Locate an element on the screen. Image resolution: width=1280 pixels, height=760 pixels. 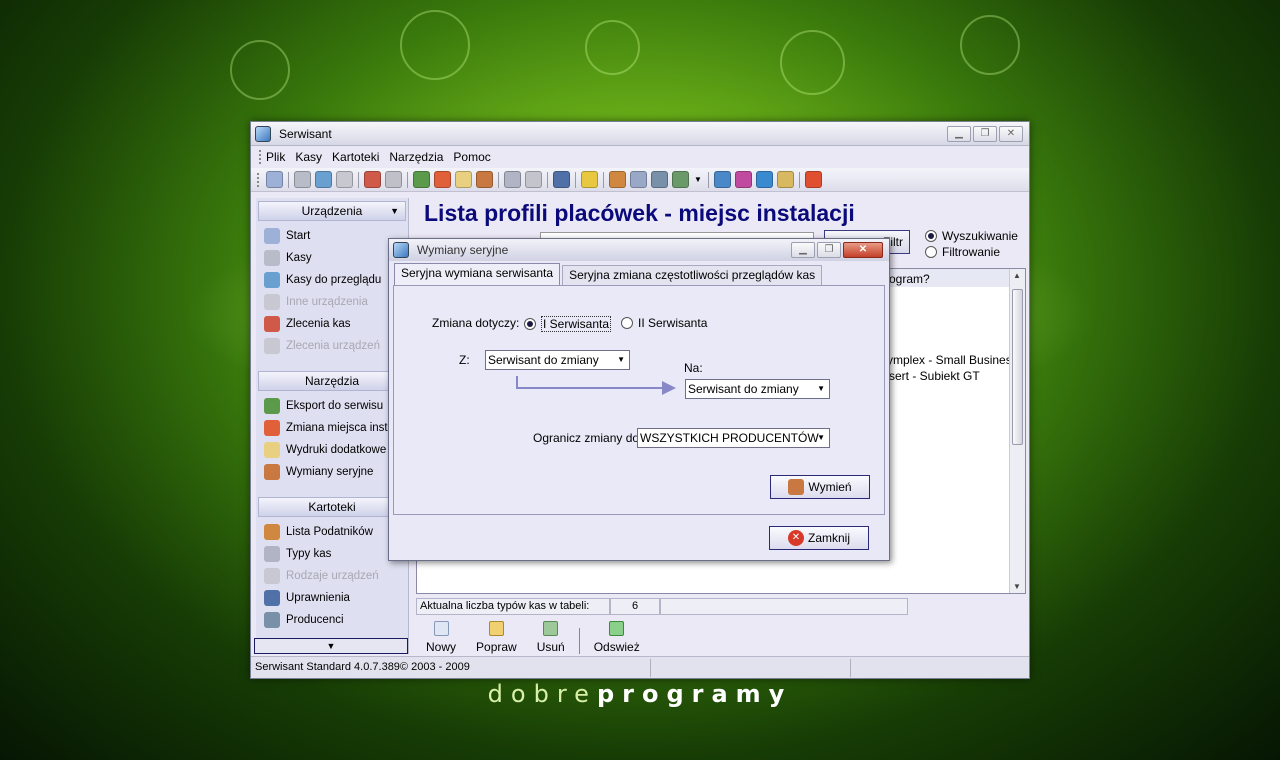
power-icon is located at coordinates (813, 179).